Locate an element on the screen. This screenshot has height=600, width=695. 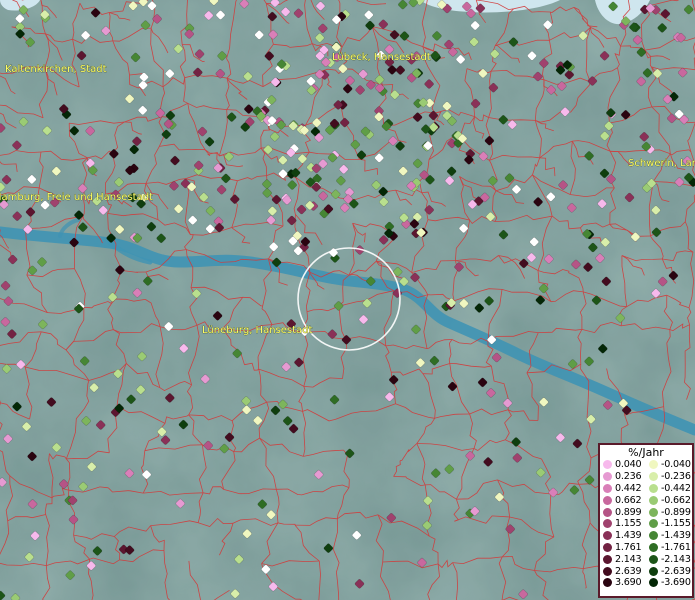
legend-entry-positive: 0.899 is located at coordinates (623, 512).